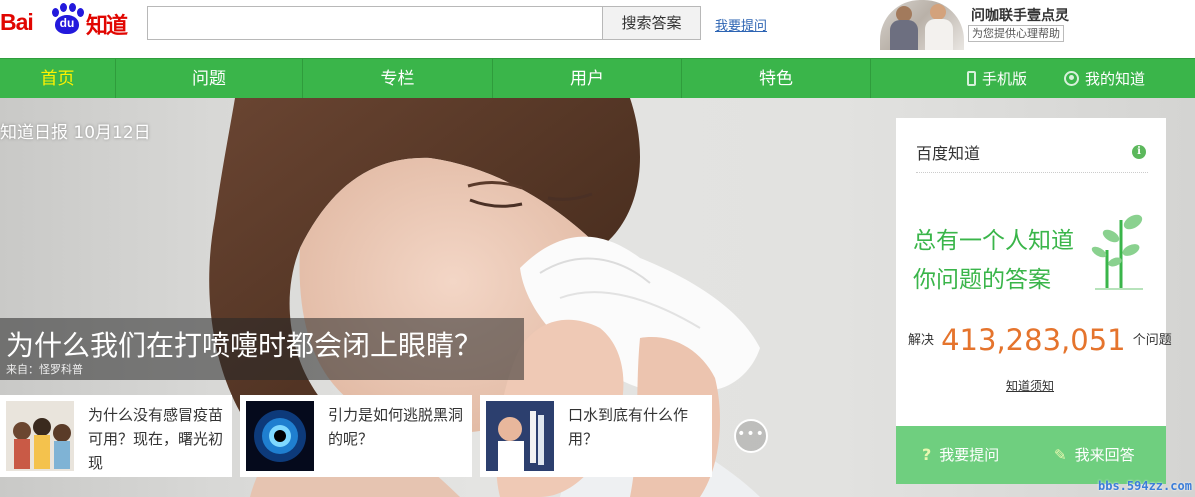 The width and height of the screenshot is (1195, 497). I want to click on article-card-title: 口水到底有什么作用？, so click(637, 427).